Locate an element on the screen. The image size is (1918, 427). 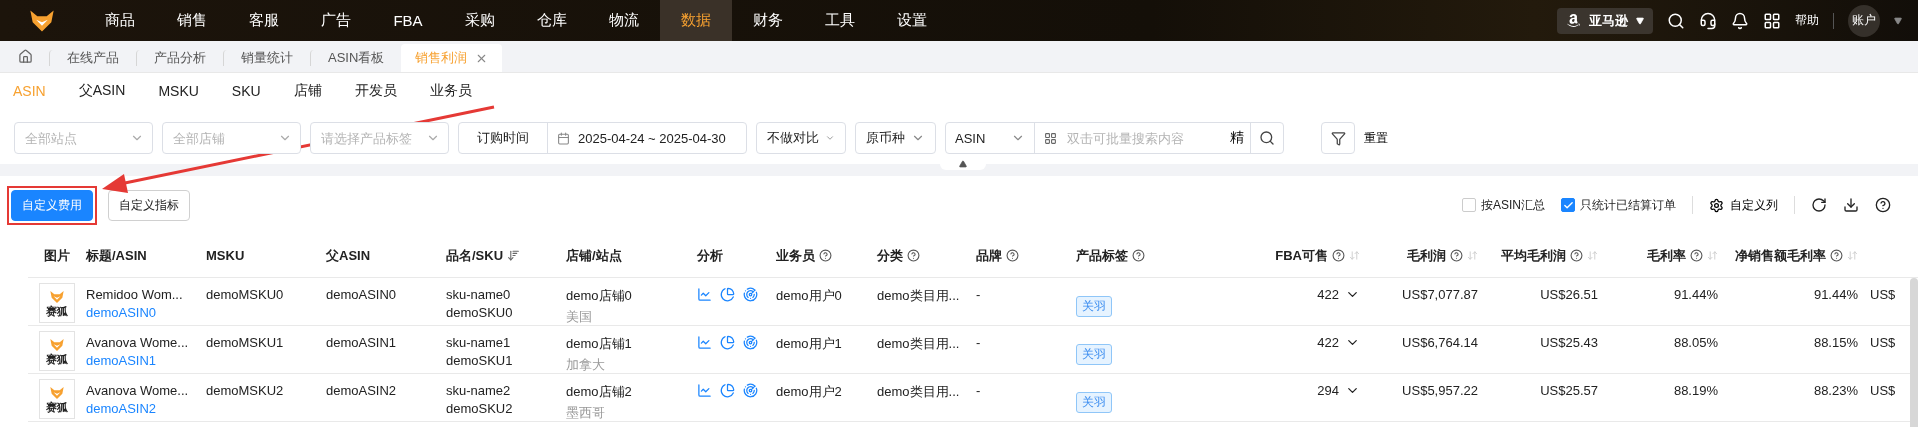
caret-icon is located at coordinates (1898, 20).